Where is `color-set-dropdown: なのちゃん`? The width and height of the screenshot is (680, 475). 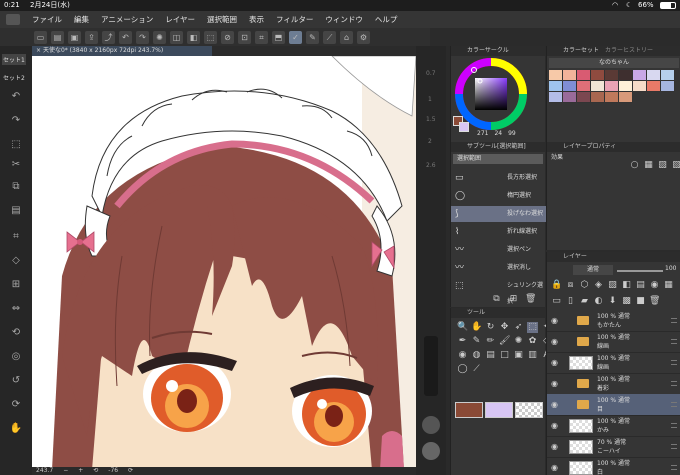 color-set-dropdown: なのちゃん is located at coordinates (614, 63).